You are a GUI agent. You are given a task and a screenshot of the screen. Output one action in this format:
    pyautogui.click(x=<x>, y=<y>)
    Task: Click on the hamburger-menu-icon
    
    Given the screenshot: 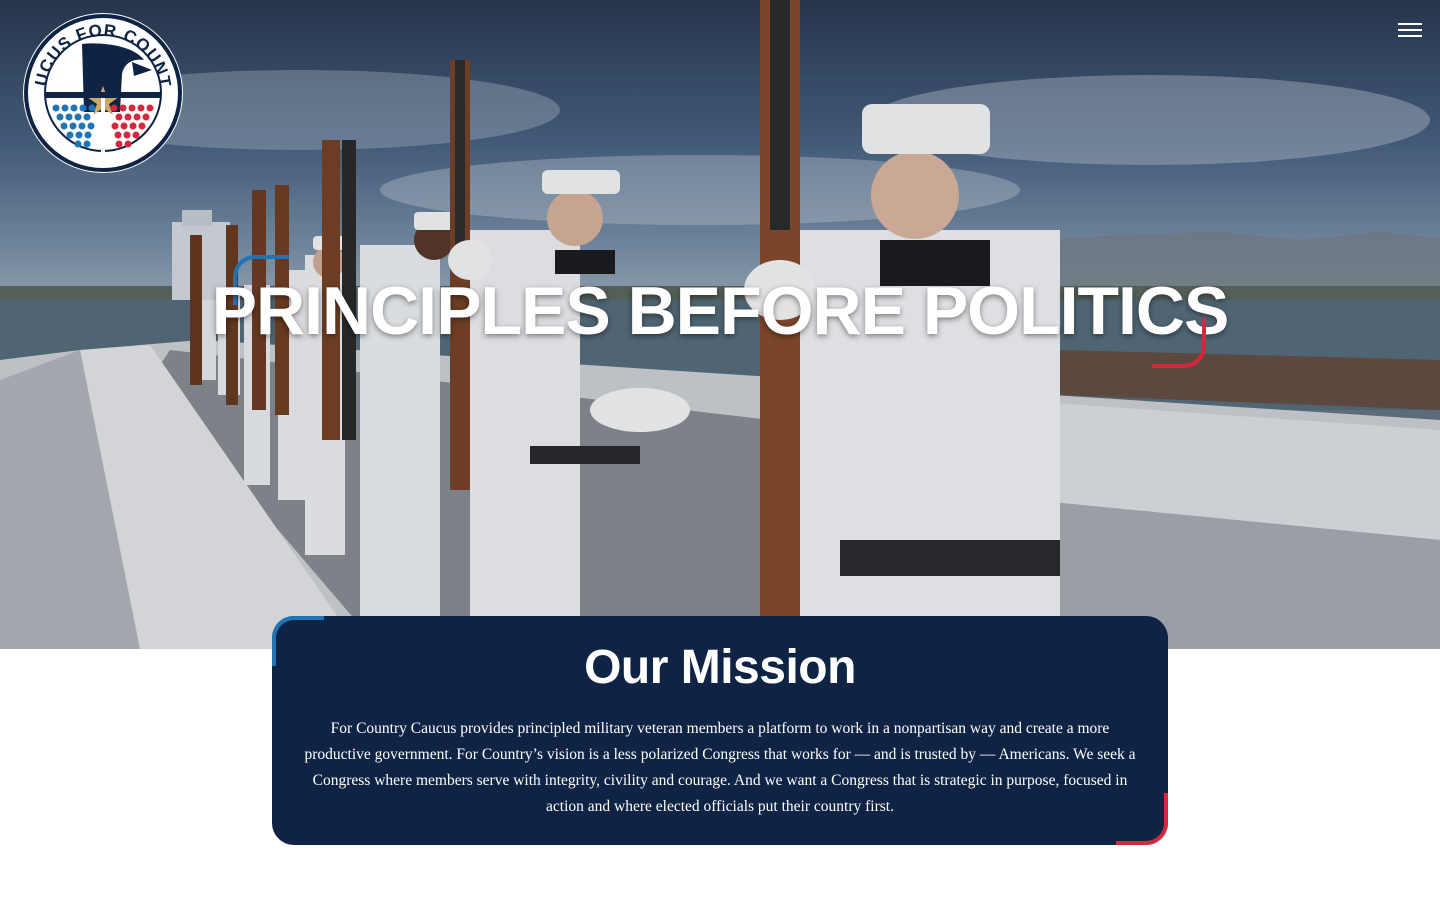 What is the action you would take?
    pyautogui.click(x=1409, y=30)
    